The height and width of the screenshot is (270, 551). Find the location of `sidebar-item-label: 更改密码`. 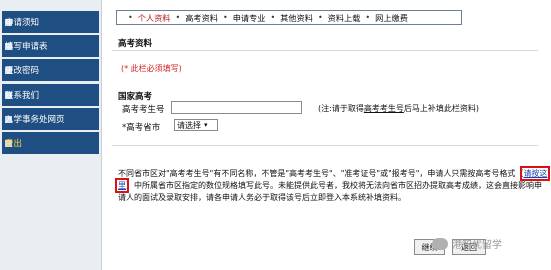

sidebar-item-label: 更改密码 is located at coordinates (22, 71).